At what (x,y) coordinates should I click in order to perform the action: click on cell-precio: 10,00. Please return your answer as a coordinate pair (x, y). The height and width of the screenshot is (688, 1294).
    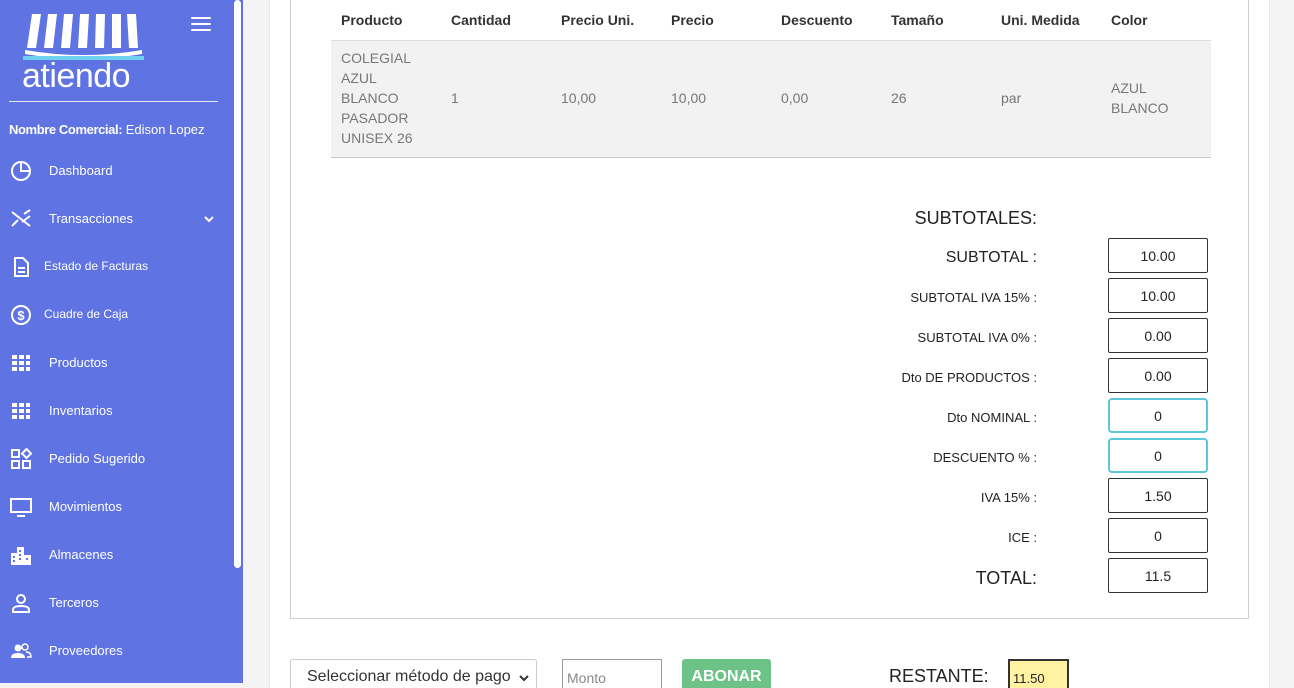
    Looking at the image, I should click on (689, 98).